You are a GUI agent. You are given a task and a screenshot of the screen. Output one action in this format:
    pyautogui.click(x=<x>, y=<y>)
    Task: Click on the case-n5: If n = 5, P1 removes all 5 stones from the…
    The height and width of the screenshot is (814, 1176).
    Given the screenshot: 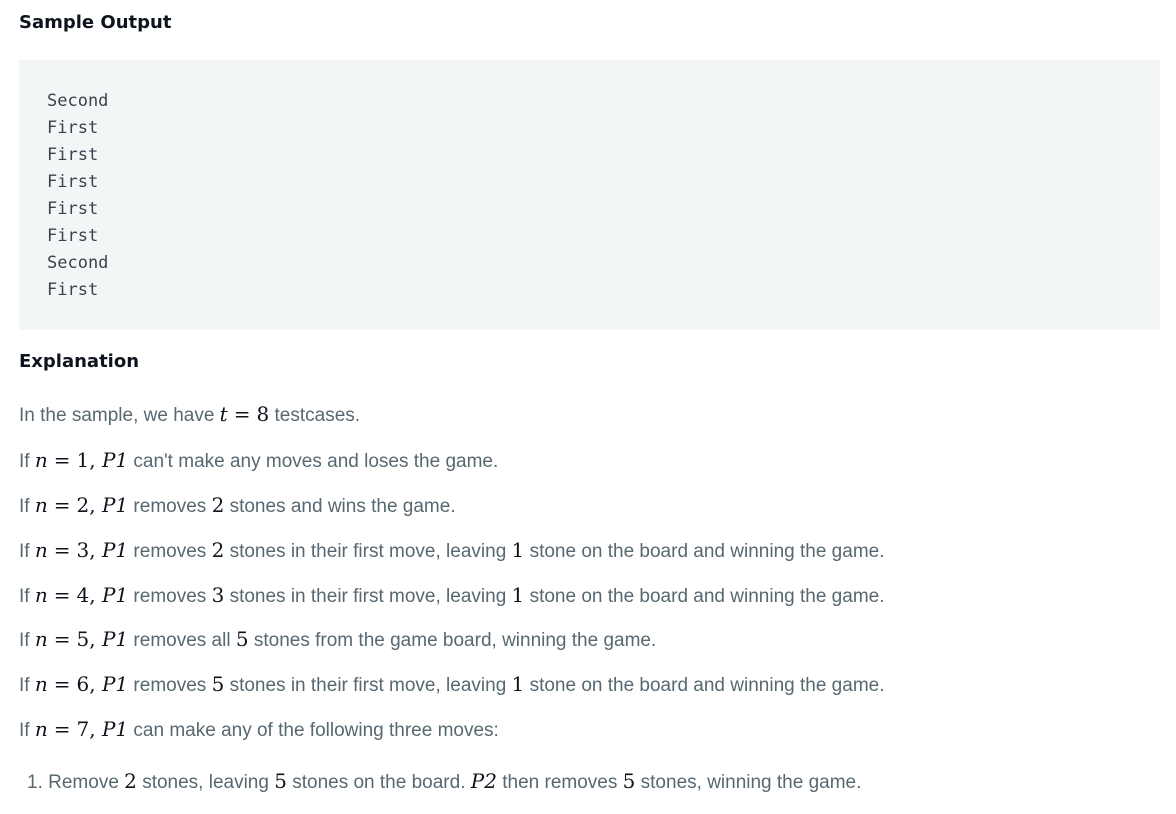 What is the action you would take?
    pyautogui.click(x=337, y=640)
    